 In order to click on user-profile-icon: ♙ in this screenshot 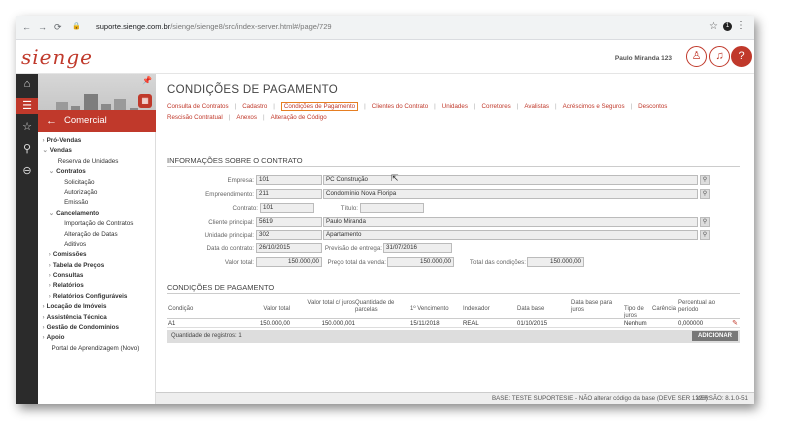, I will do `click(696, 56)`.